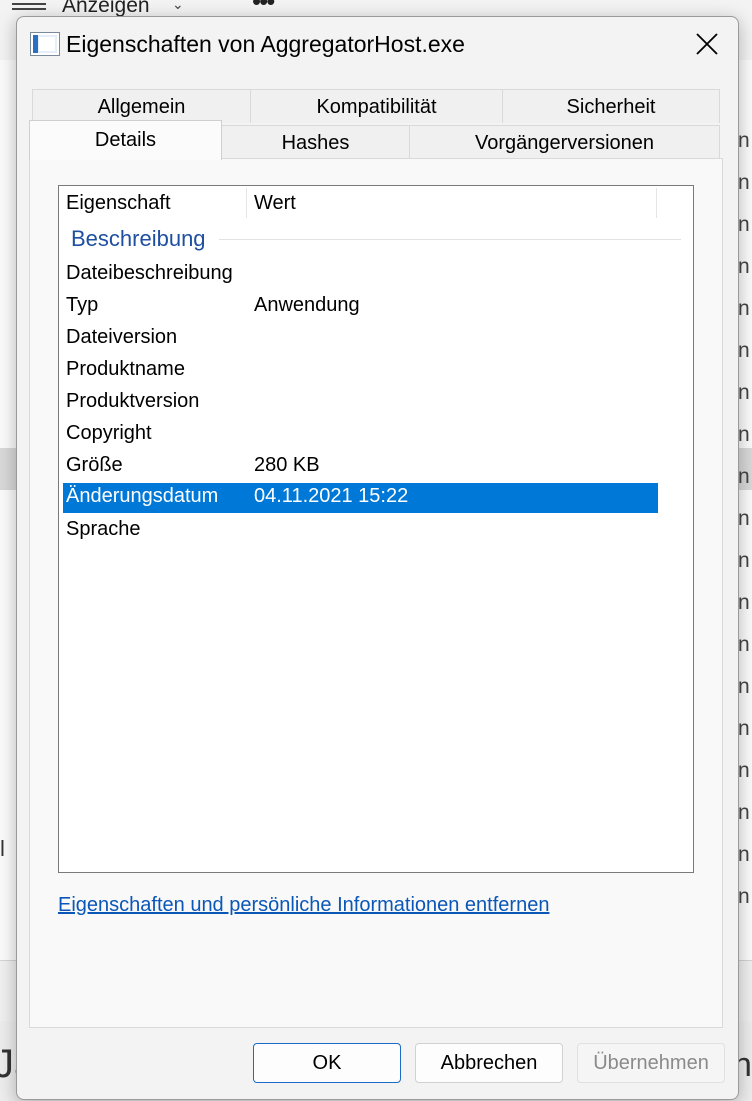 The height and width of the screenshot is (1101, 752). I want to click on tab-allgemein: Allgemein, so click(141, 106).